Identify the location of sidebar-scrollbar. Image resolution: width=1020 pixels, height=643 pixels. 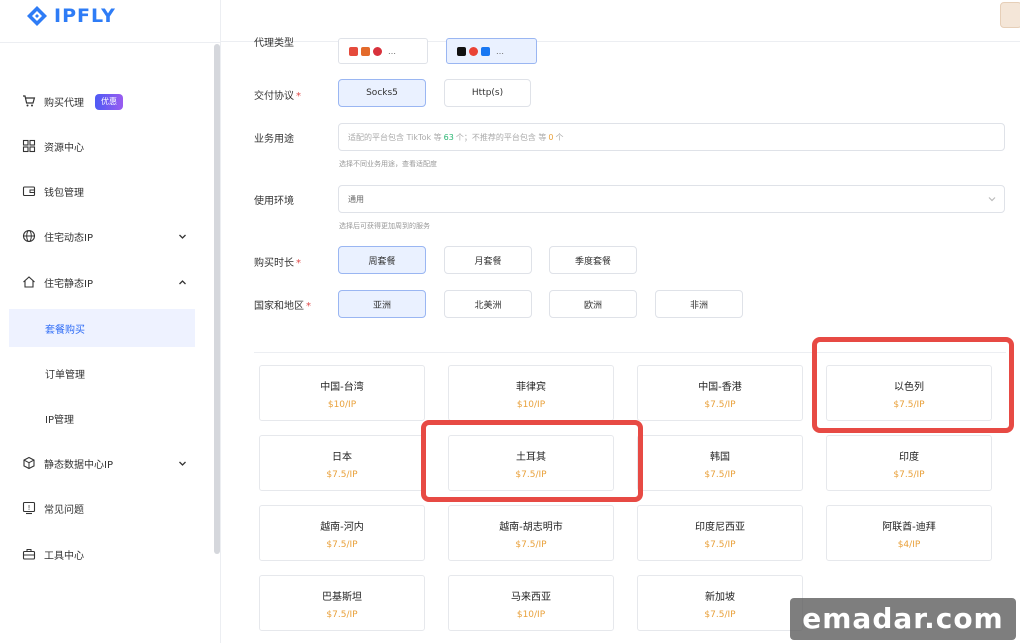
(217, 299).